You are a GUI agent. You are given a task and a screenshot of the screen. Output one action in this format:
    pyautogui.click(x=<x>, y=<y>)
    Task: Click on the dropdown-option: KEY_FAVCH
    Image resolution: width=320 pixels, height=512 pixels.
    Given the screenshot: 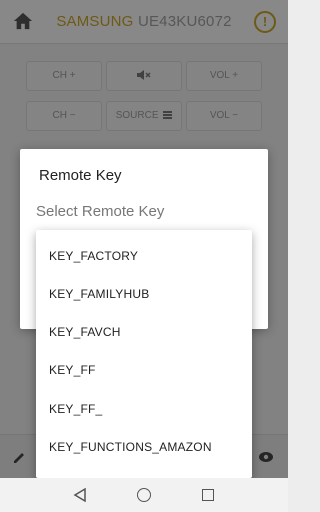 What is the action you would take?
    pyautogui.click(x=85, y=332)
    